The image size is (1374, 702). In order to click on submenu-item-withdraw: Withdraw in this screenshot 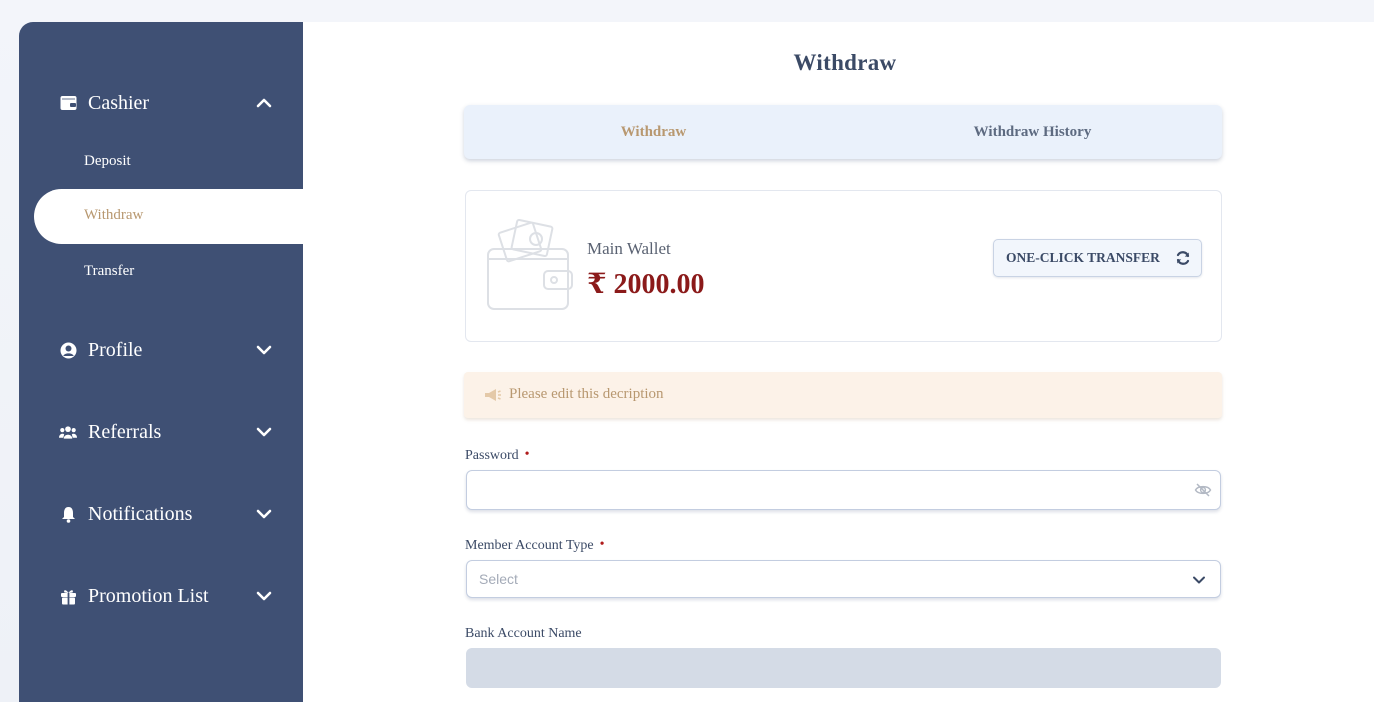, I will do `click(169, 216)`.